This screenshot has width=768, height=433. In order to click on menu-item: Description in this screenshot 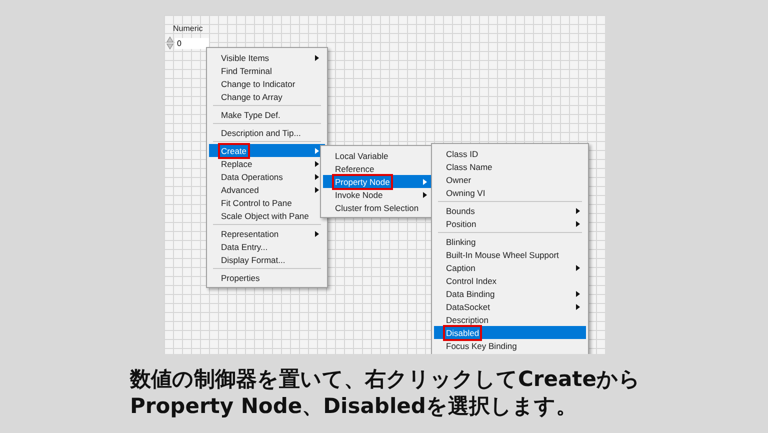, I will do `click(510, 319)`.